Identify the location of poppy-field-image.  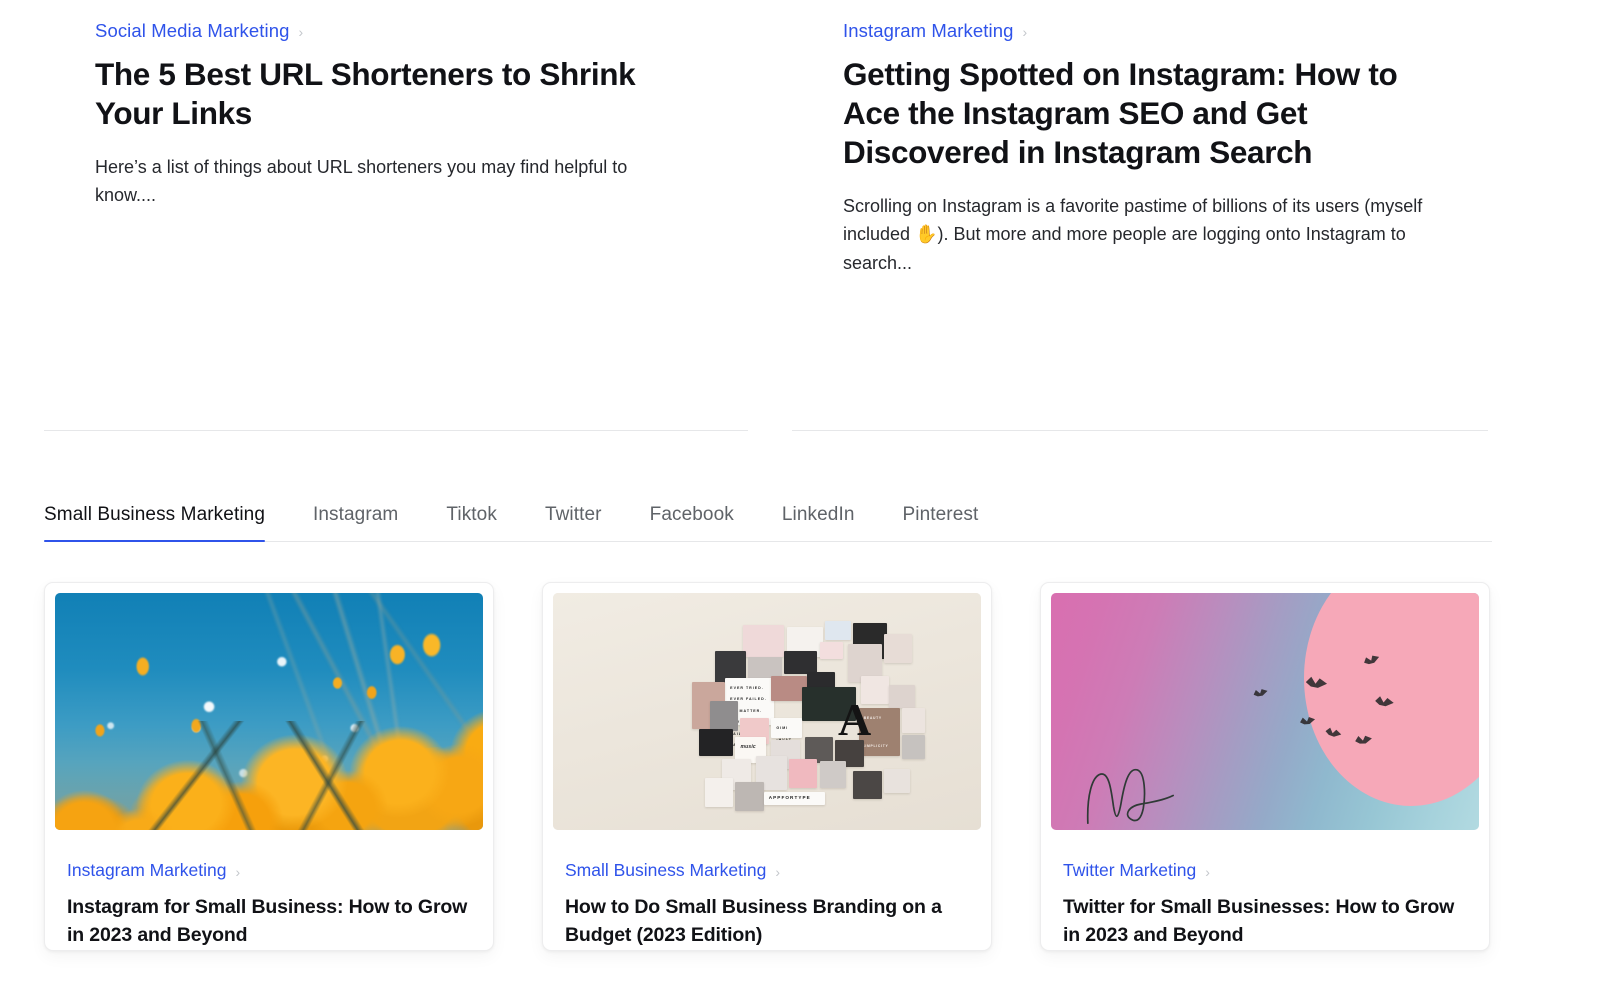
(269, 711).